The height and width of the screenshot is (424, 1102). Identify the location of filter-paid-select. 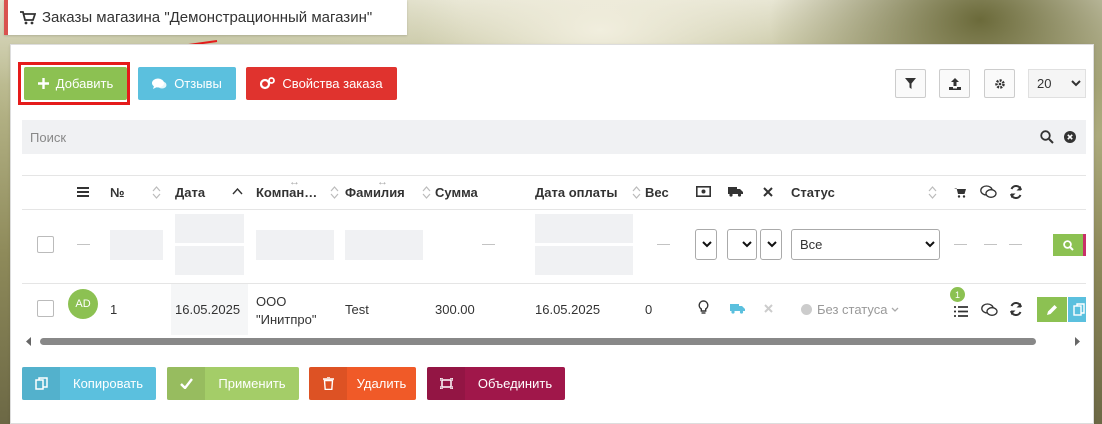
(706, 244).